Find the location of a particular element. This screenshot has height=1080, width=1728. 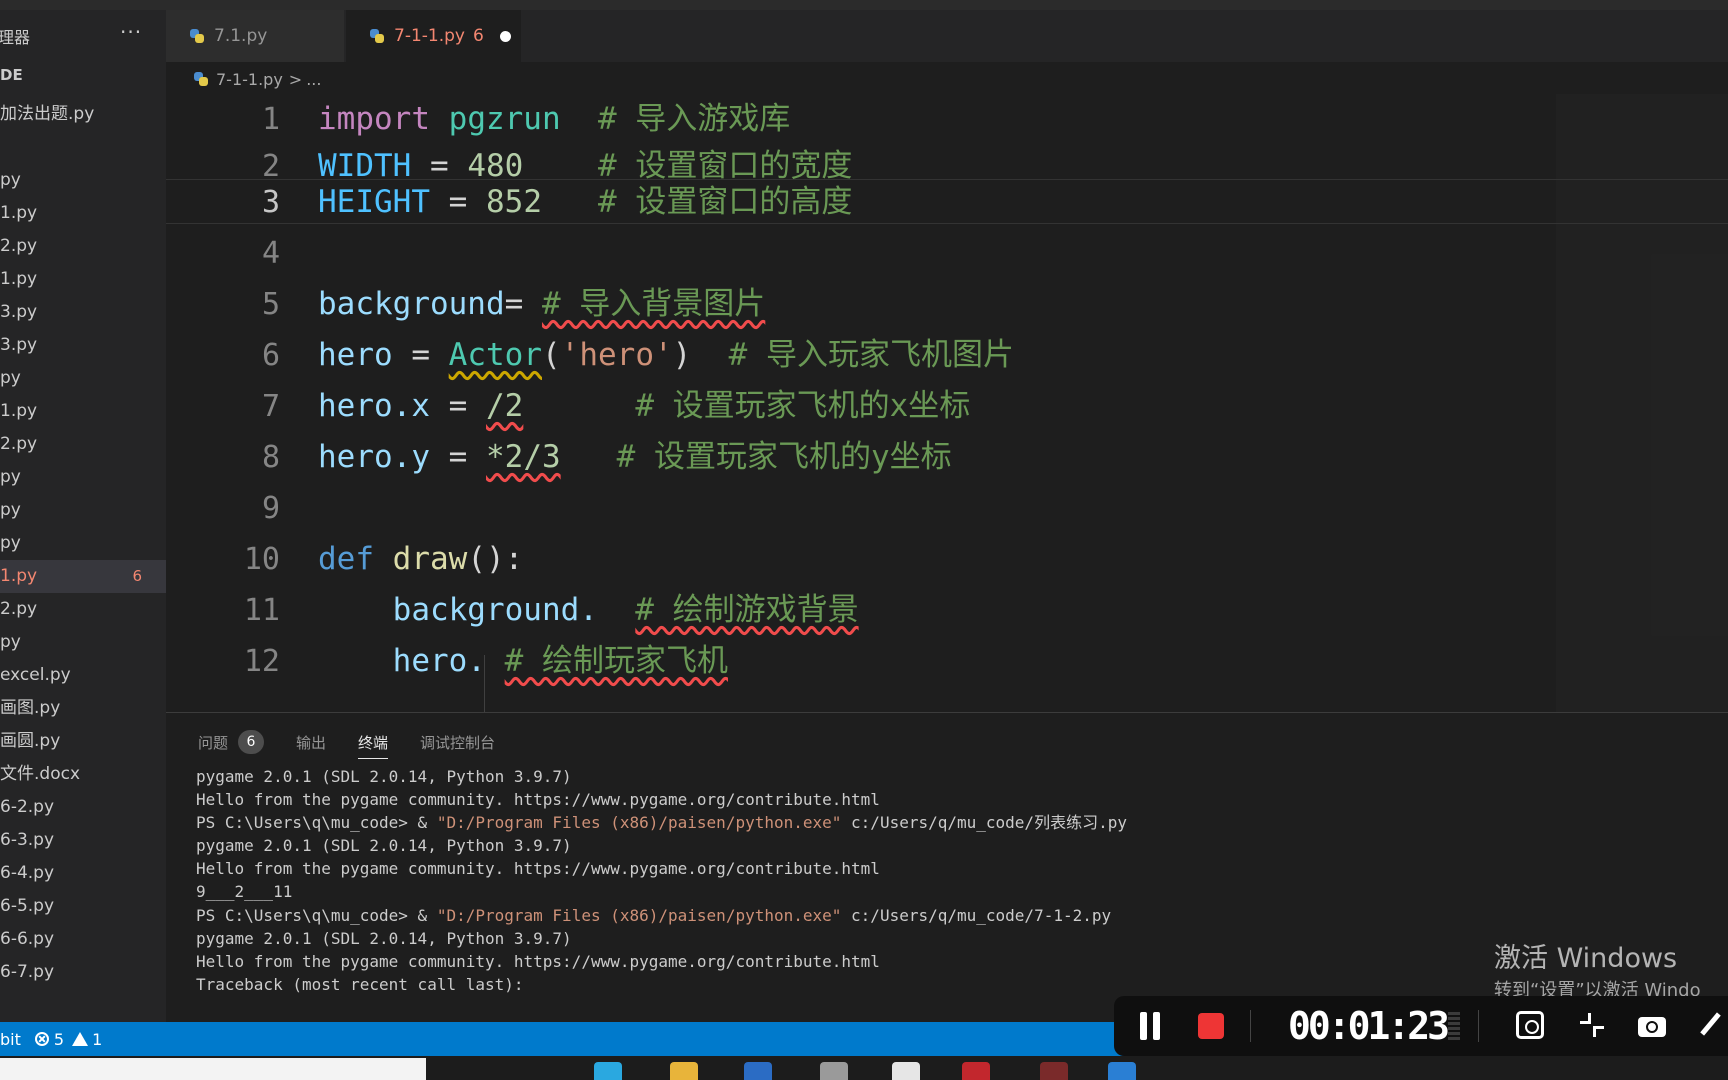

window-top-strip is located at coordinates (864, 5).